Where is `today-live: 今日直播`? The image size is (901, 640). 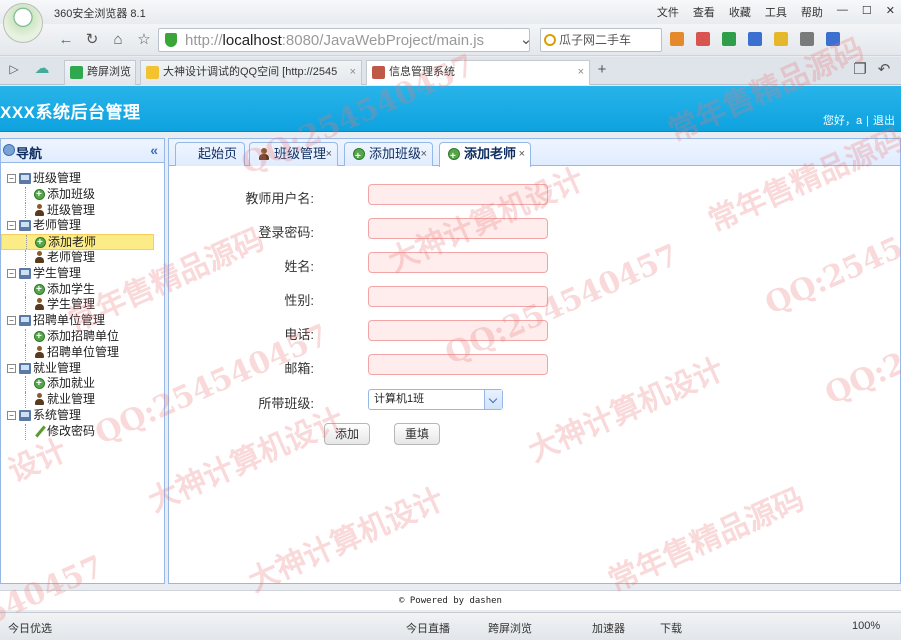 today-live: 今日直播 is located at coordinates (428, 628).